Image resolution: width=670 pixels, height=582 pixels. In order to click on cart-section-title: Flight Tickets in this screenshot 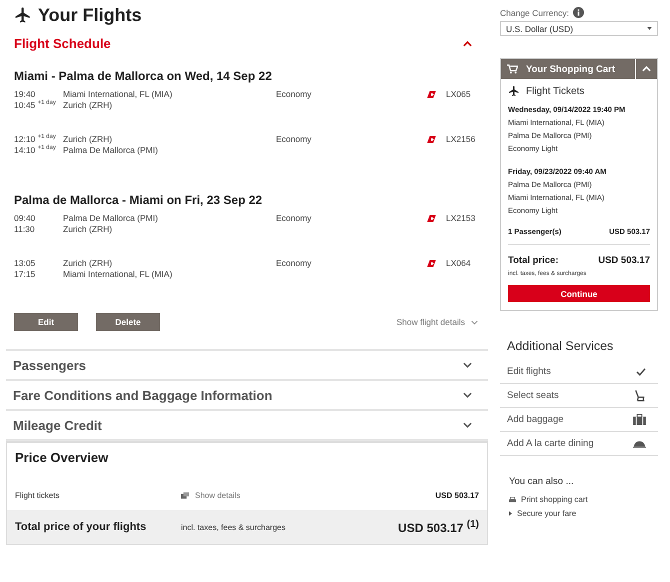, I will do `click(555, 91)`.